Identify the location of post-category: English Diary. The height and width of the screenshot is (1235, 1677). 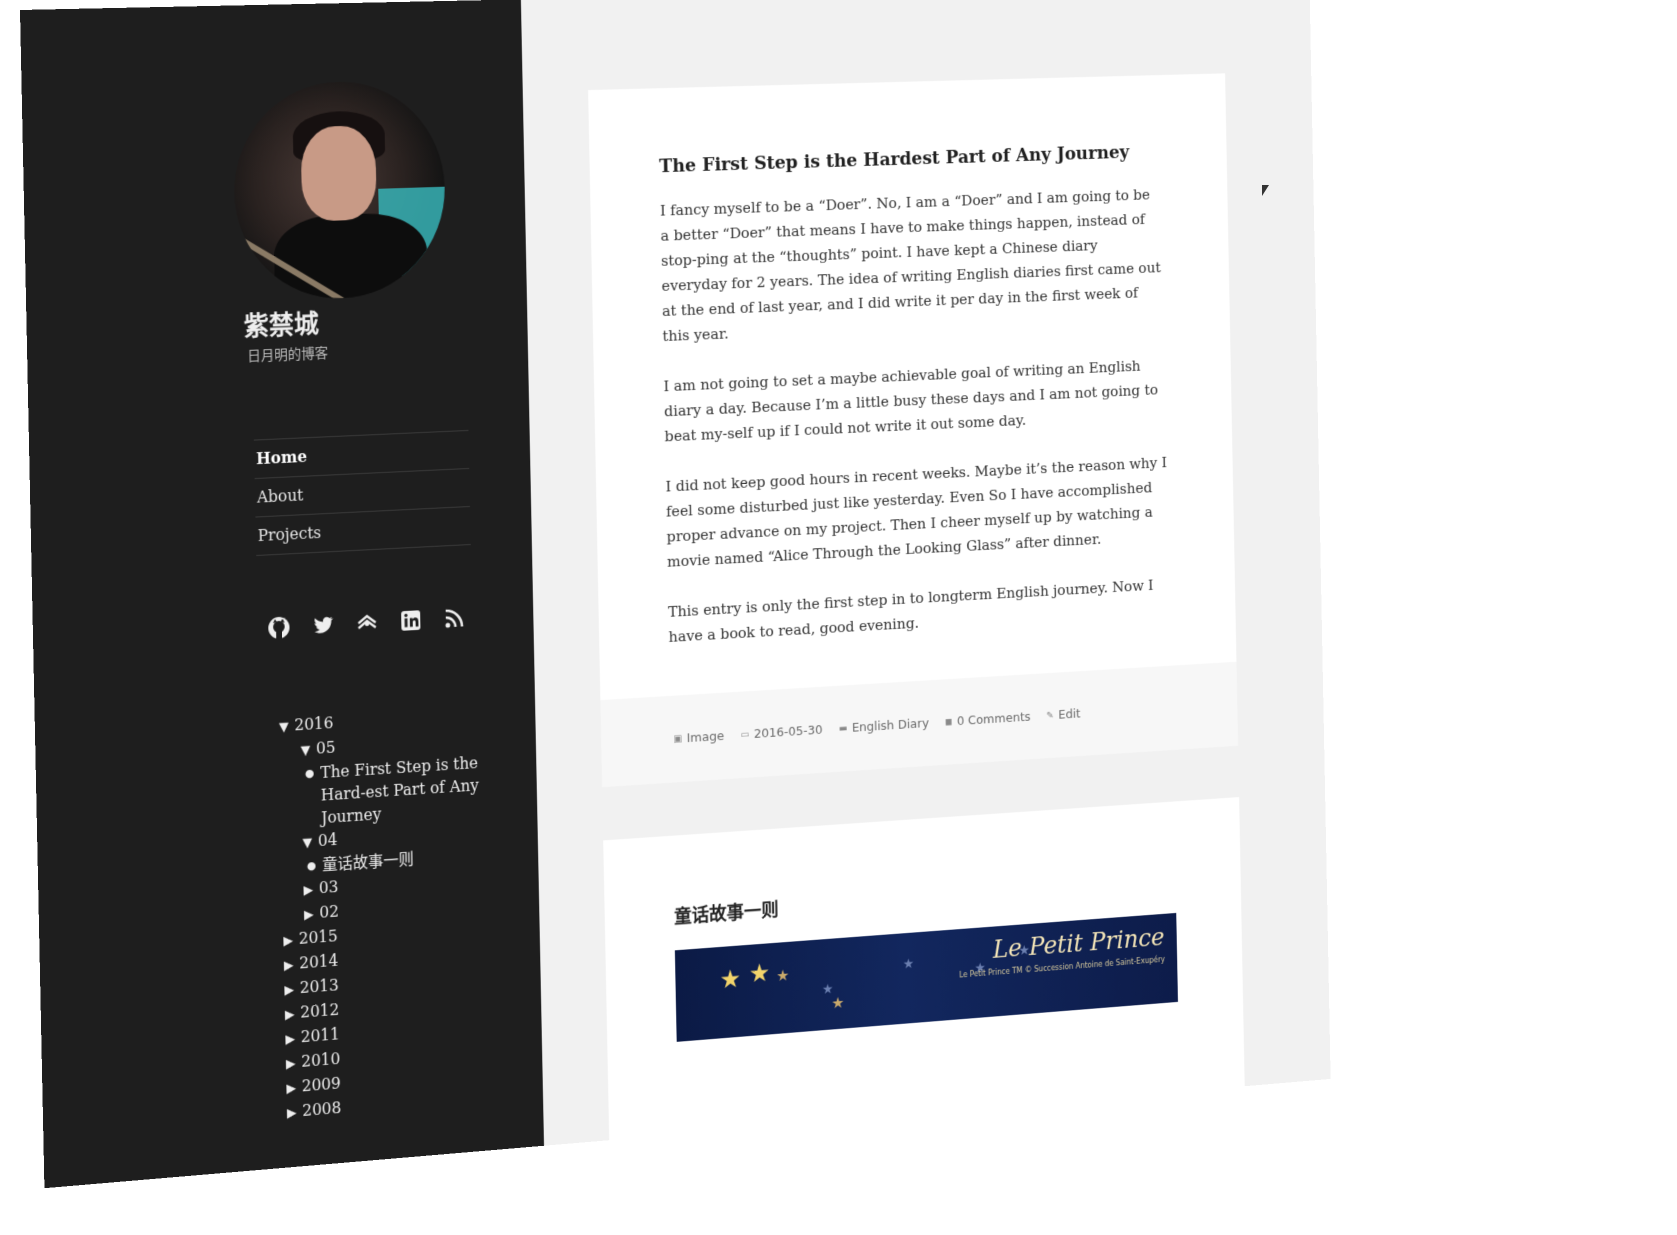
(890, 725).